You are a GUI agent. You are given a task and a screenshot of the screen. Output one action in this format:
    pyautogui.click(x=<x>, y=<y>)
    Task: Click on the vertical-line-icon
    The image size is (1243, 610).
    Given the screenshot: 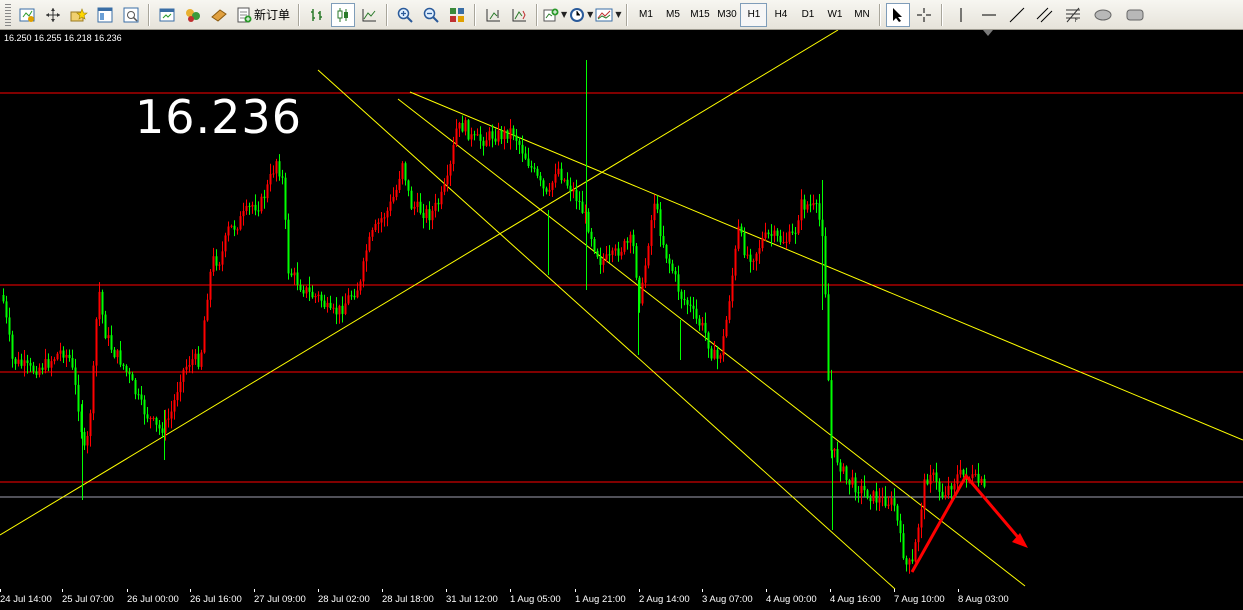 What is the action you would take?
    pyautogui.click(x=961, y=14)
    